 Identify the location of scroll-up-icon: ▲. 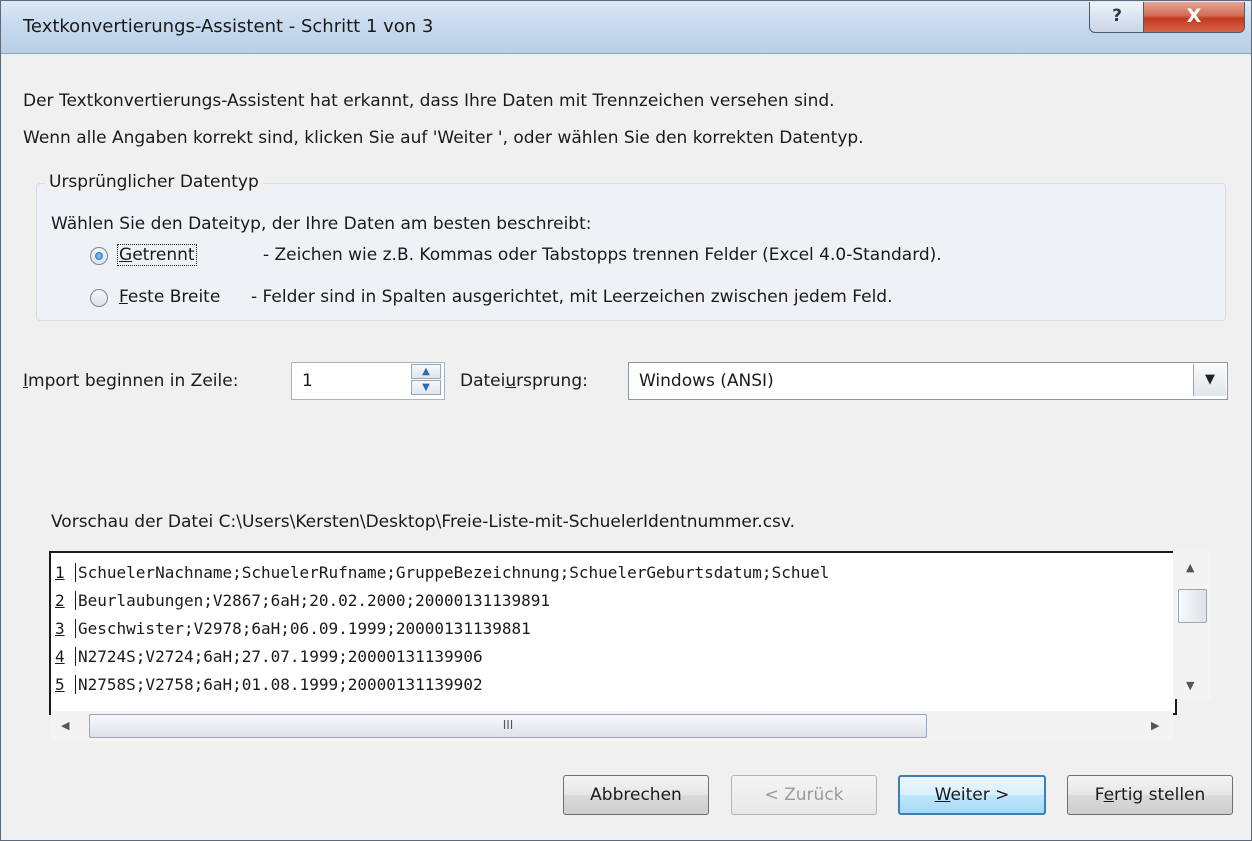
(1190, 567).